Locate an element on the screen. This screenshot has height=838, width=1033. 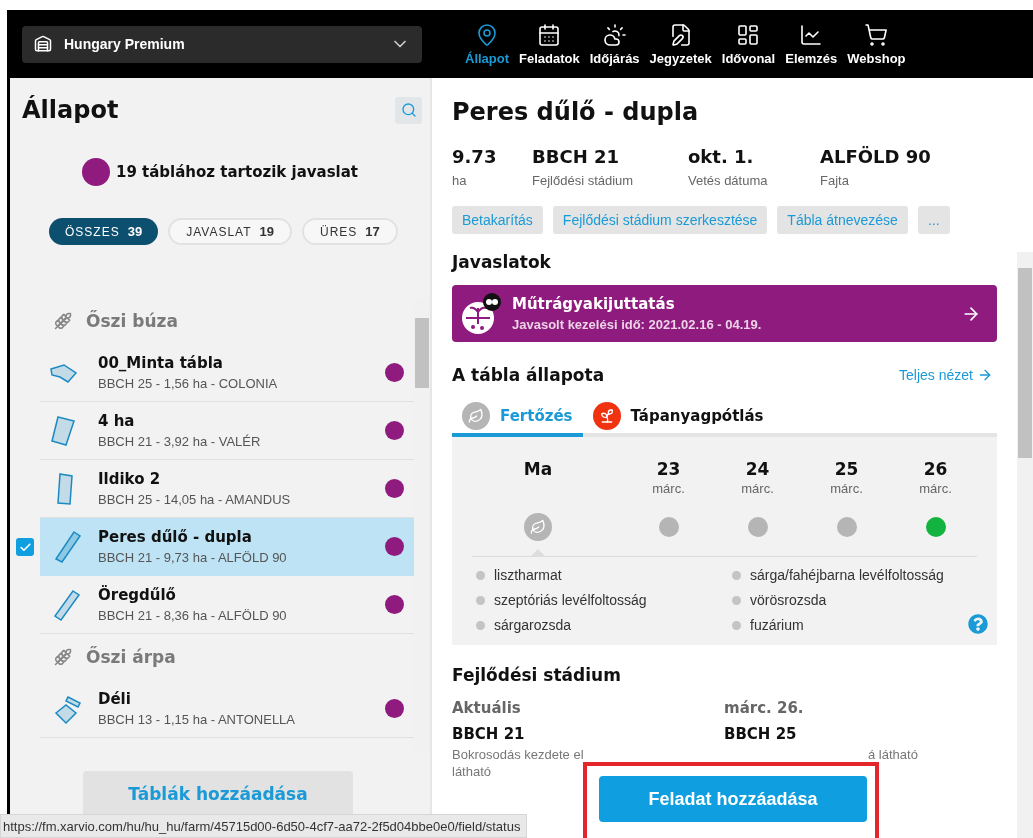
search-icon is located at coordinates (408, 110).